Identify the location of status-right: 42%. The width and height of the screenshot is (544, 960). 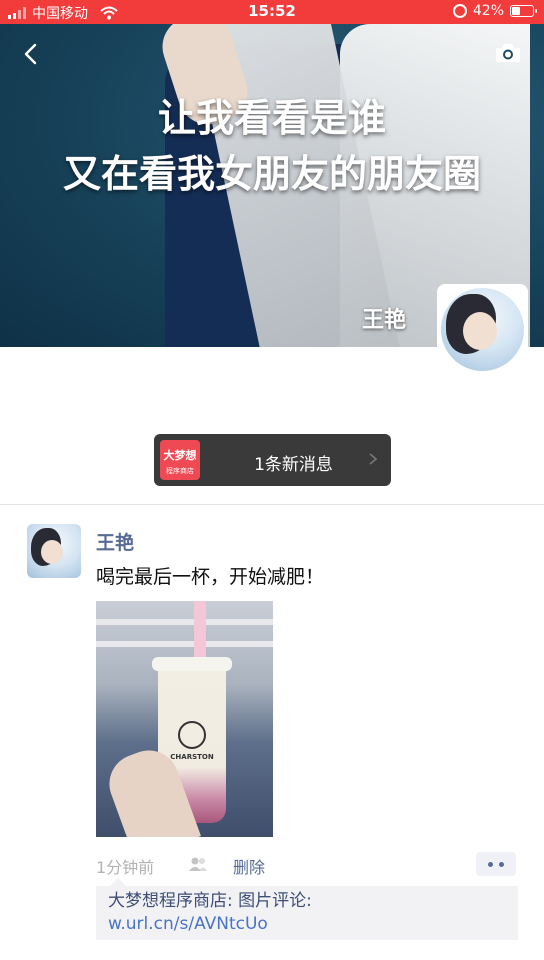
(494, 11).